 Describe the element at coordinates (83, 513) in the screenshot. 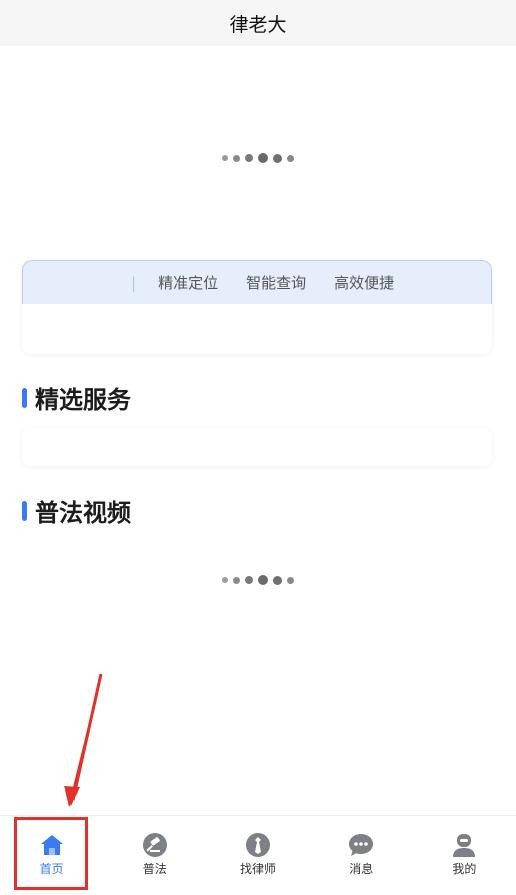

I see `section-title-text: 普法视频` at that location.